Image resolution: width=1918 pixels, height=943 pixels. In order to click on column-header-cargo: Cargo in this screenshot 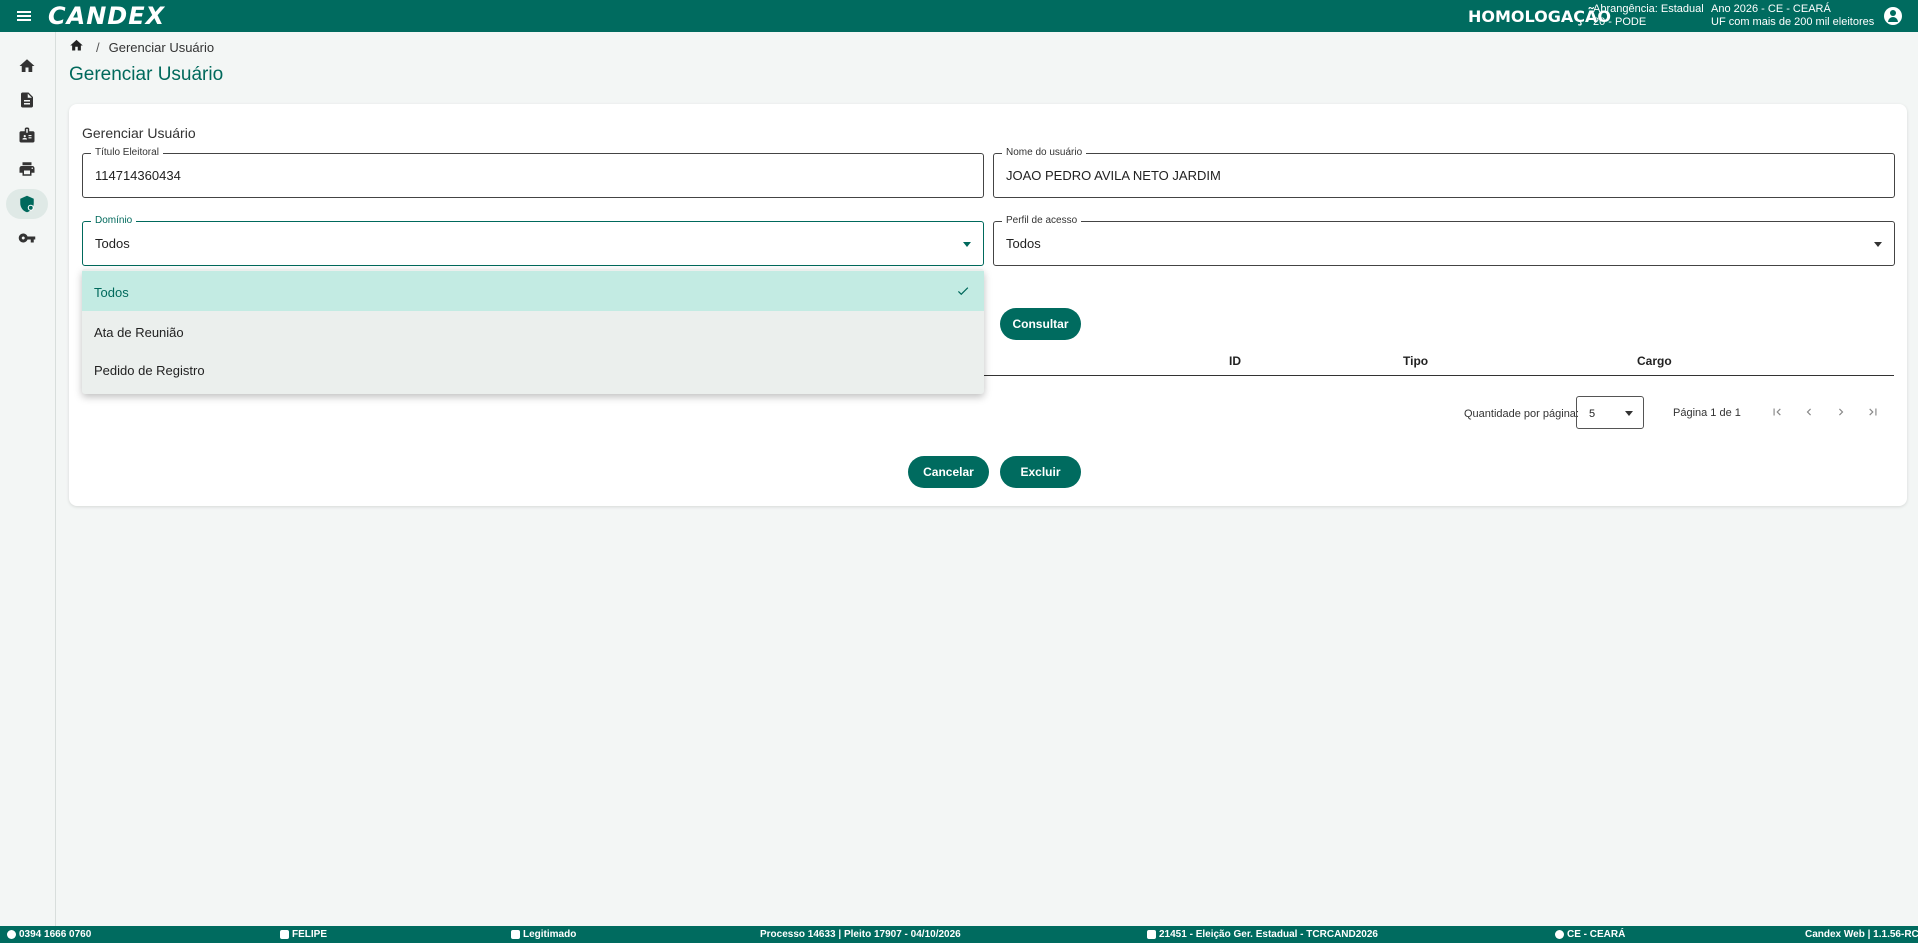, I will do `click(1654, 361)`.